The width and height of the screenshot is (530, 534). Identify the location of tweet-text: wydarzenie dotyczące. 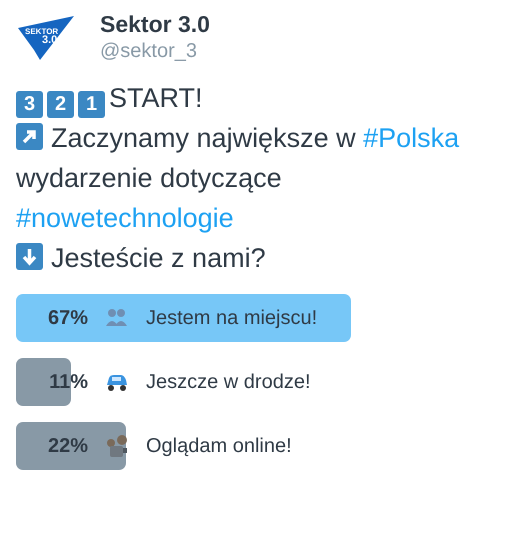
(149, 178).